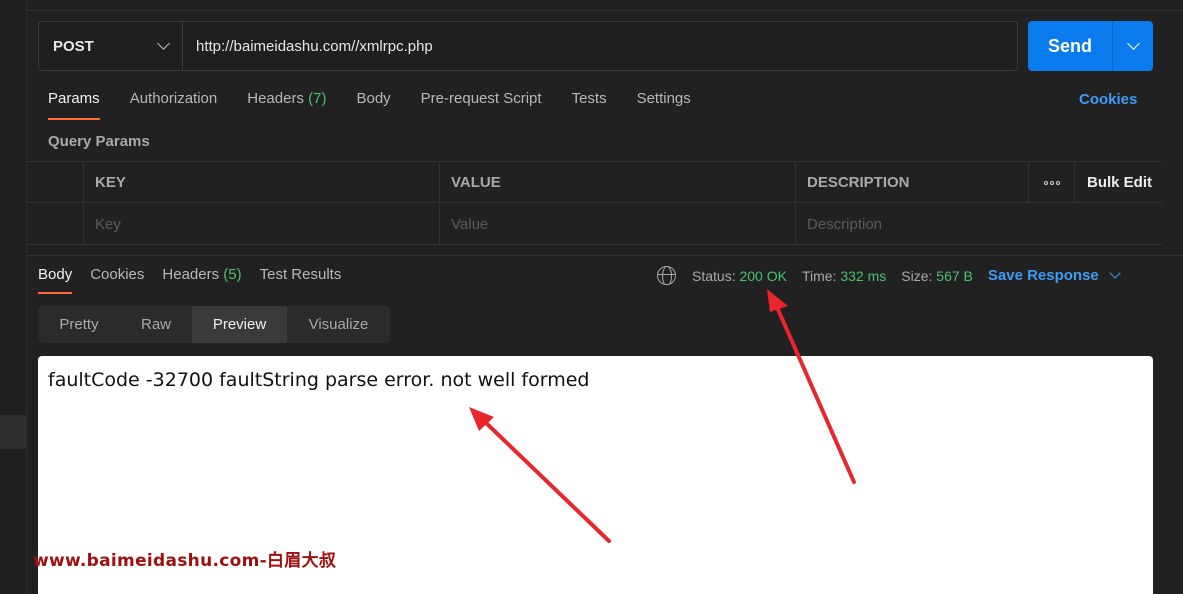  I want to click on view-mode-raw: Raw, so click(156, 324).